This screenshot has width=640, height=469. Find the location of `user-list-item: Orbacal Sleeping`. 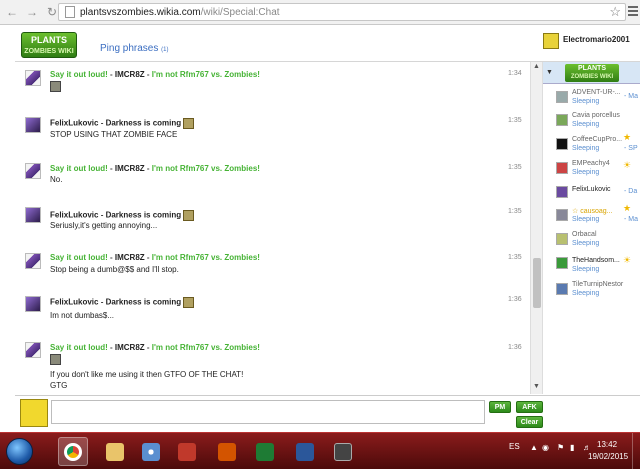

user-list-item: Orbacal Sleeping is located at coordinates (591, 241).